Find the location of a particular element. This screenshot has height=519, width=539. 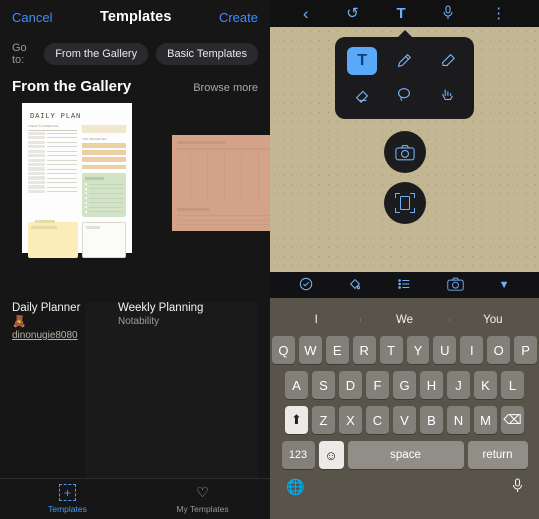

key-h: H is located at coordinates (431, 385).